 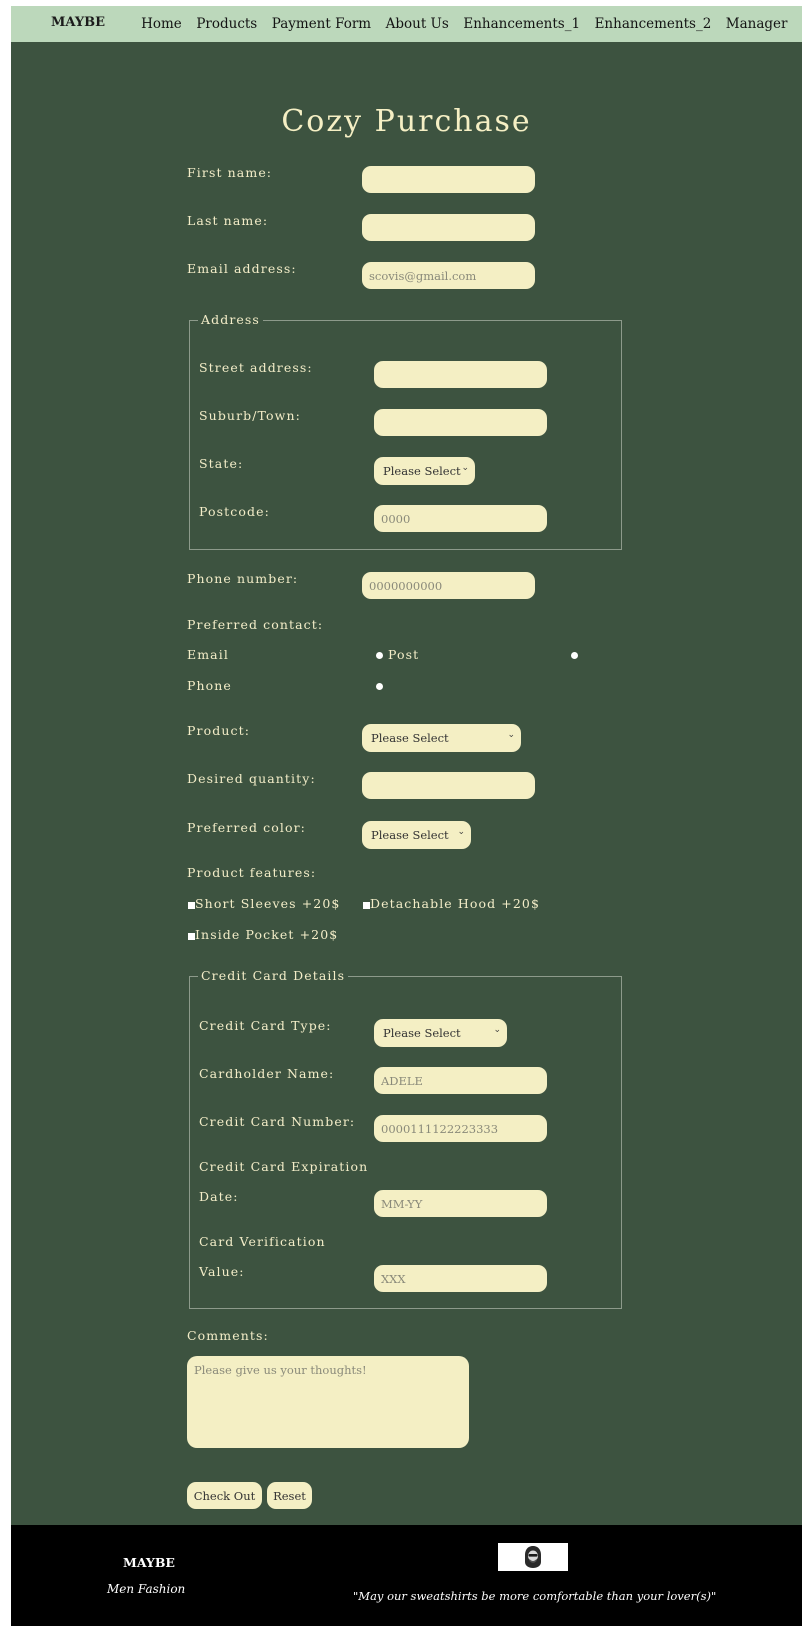 What do you see at coordinates (277, 1121) in the screenshot?
I see `credit-card-number-label: Credit Card Number:` at bounding box center [277, 1121].